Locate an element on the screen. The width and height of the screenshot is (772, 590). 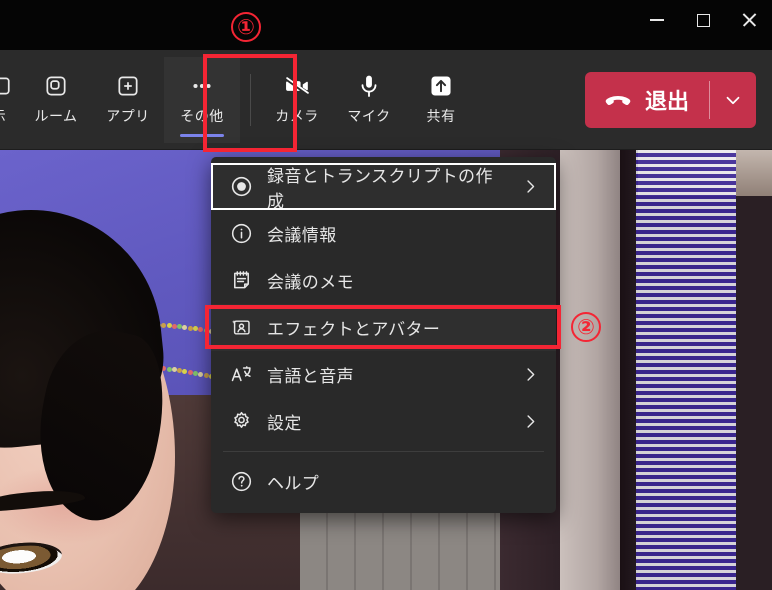
language-icon is located at coordinates (241, 374).